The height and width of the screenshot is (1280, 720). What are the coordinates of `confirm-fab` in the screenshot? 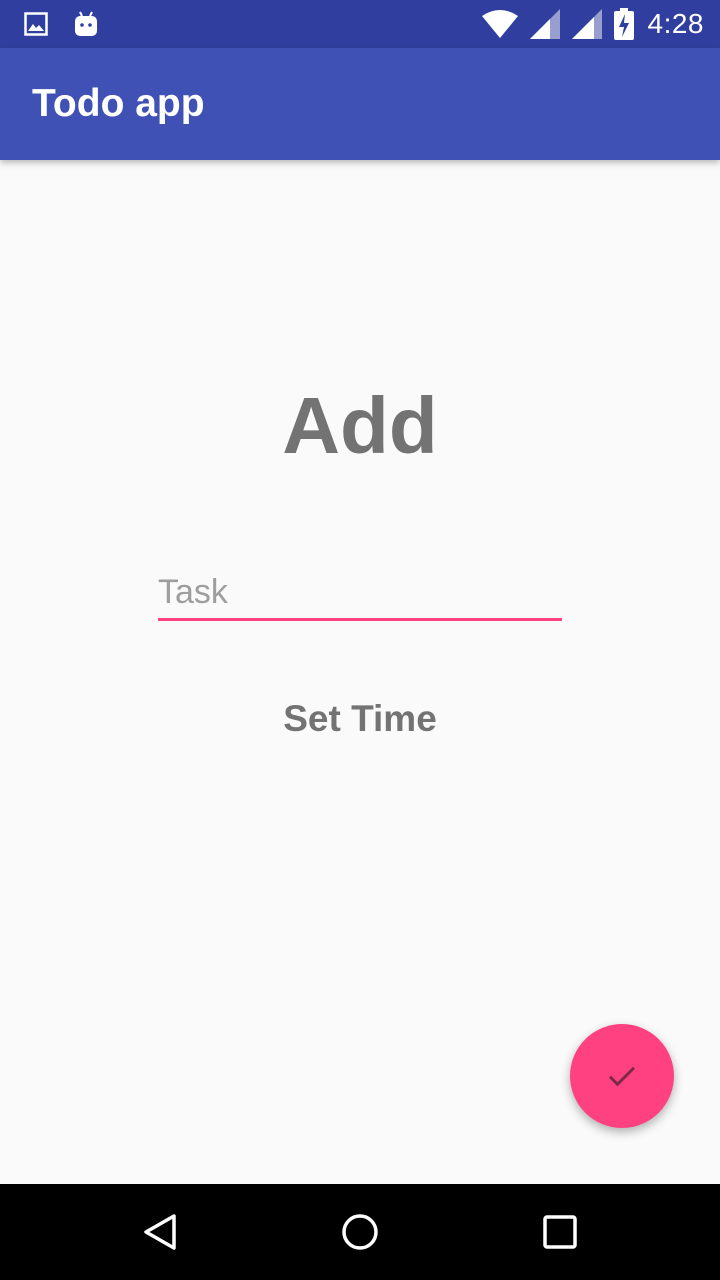 It's located at (622, 1076).